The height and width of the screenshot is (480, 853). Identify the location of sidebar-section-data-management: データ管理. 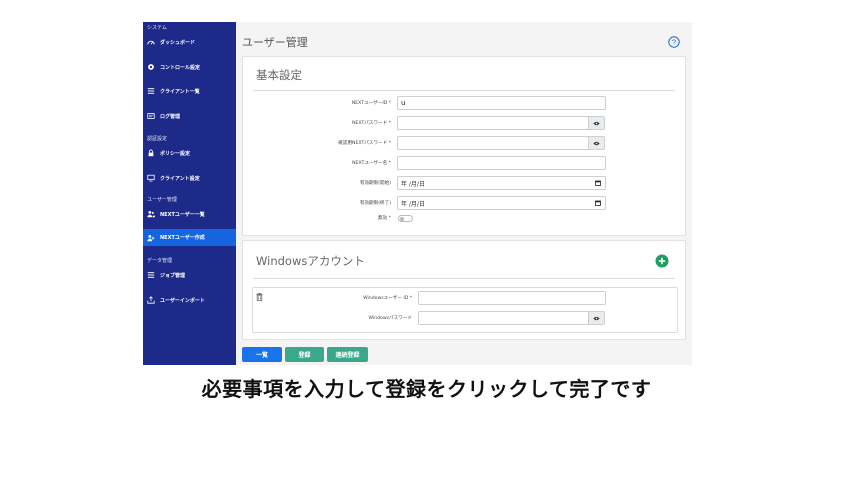
(160, 261).